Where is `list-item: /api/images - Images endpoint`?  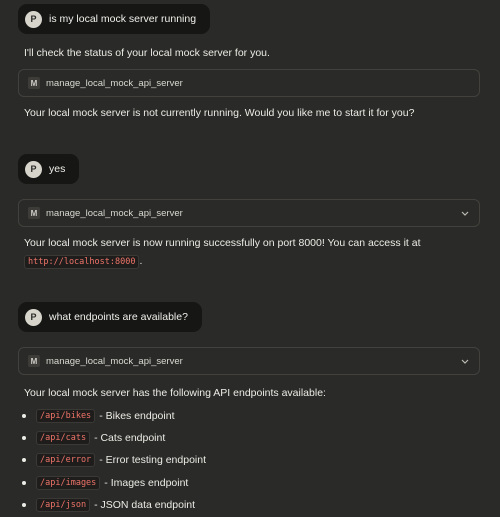
list-item: /api/images - Images endpoint is located at coordinates (114, 483).